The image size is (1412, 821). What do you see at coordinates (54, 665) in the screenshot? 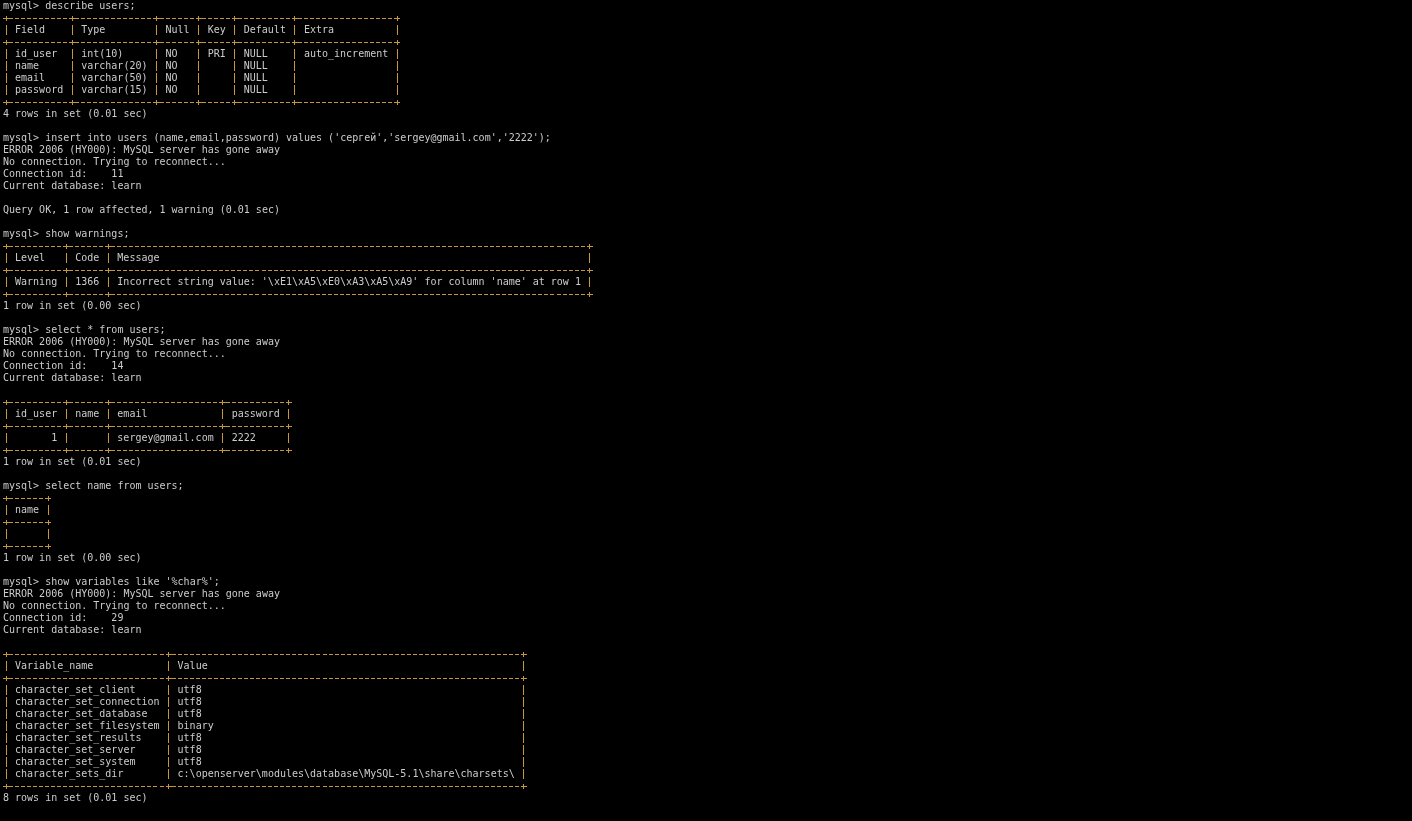
I see `column-header: Variable_name` at bounding box center [54, 665].